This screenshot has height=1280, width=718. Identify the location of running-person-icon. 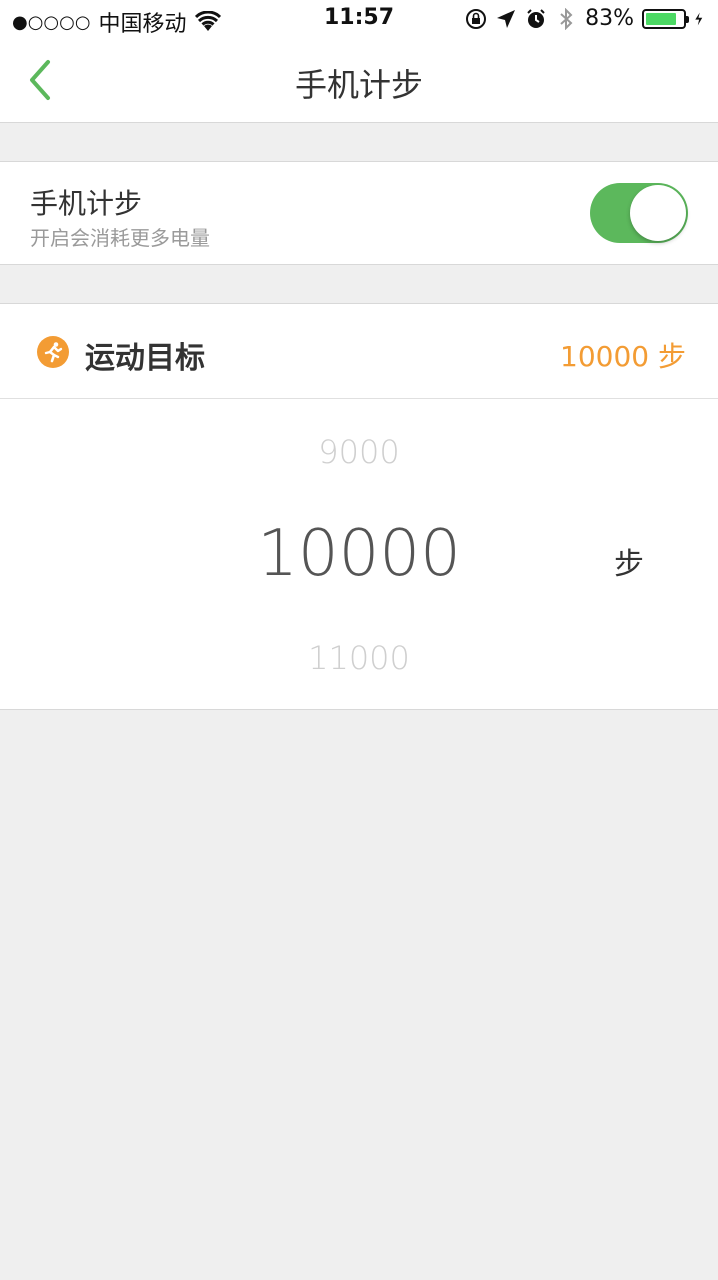
(53, 352).